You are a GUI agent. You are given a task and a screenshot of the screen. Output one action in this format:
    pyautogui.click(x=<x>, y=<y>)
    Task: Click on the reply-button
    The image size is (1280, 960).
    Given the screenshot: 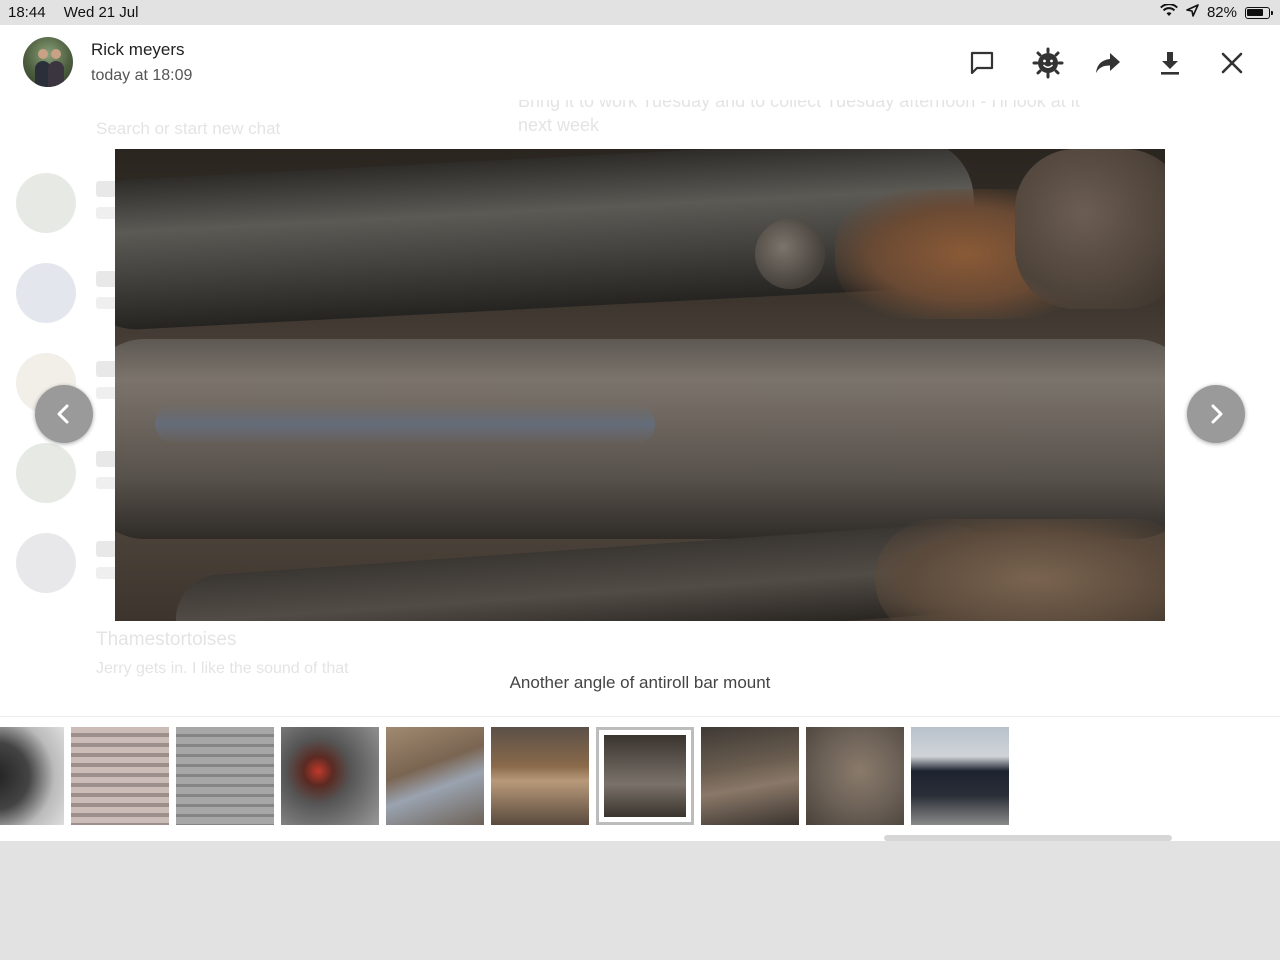 What is the action you would take?
    pyautogui.click(x=982, y=63)
    